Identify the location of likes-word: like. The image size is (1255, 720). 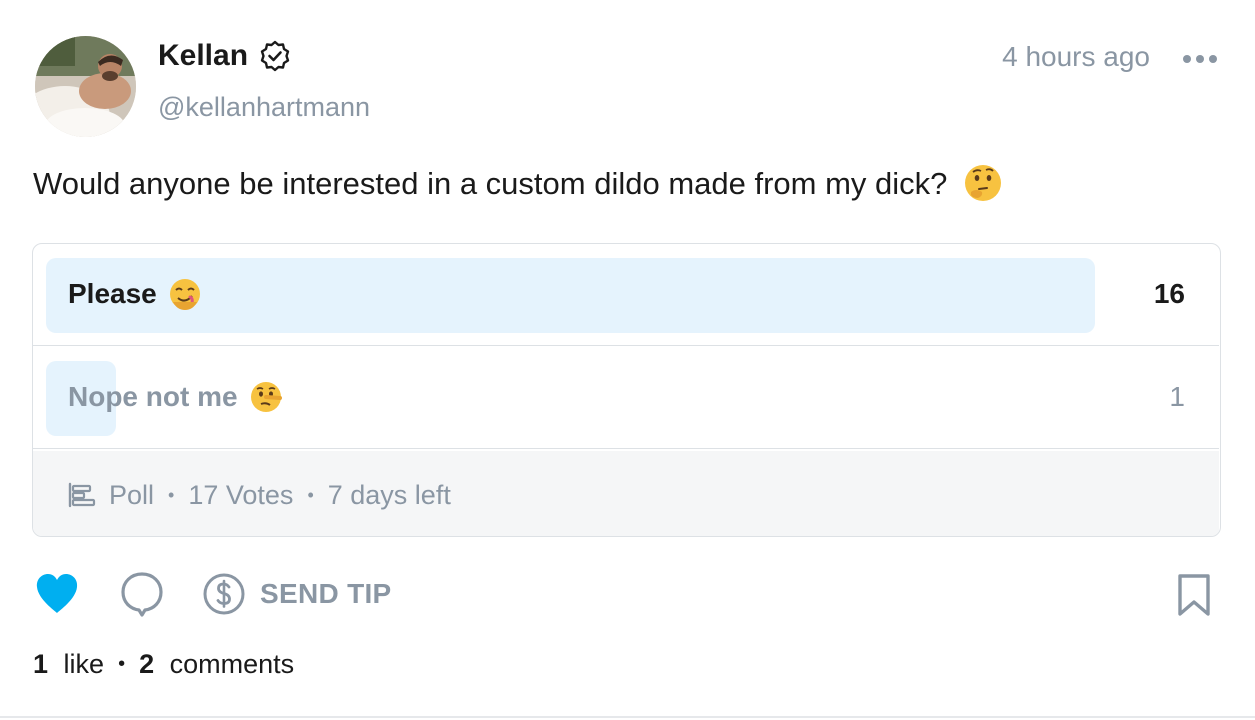
(84, 664).